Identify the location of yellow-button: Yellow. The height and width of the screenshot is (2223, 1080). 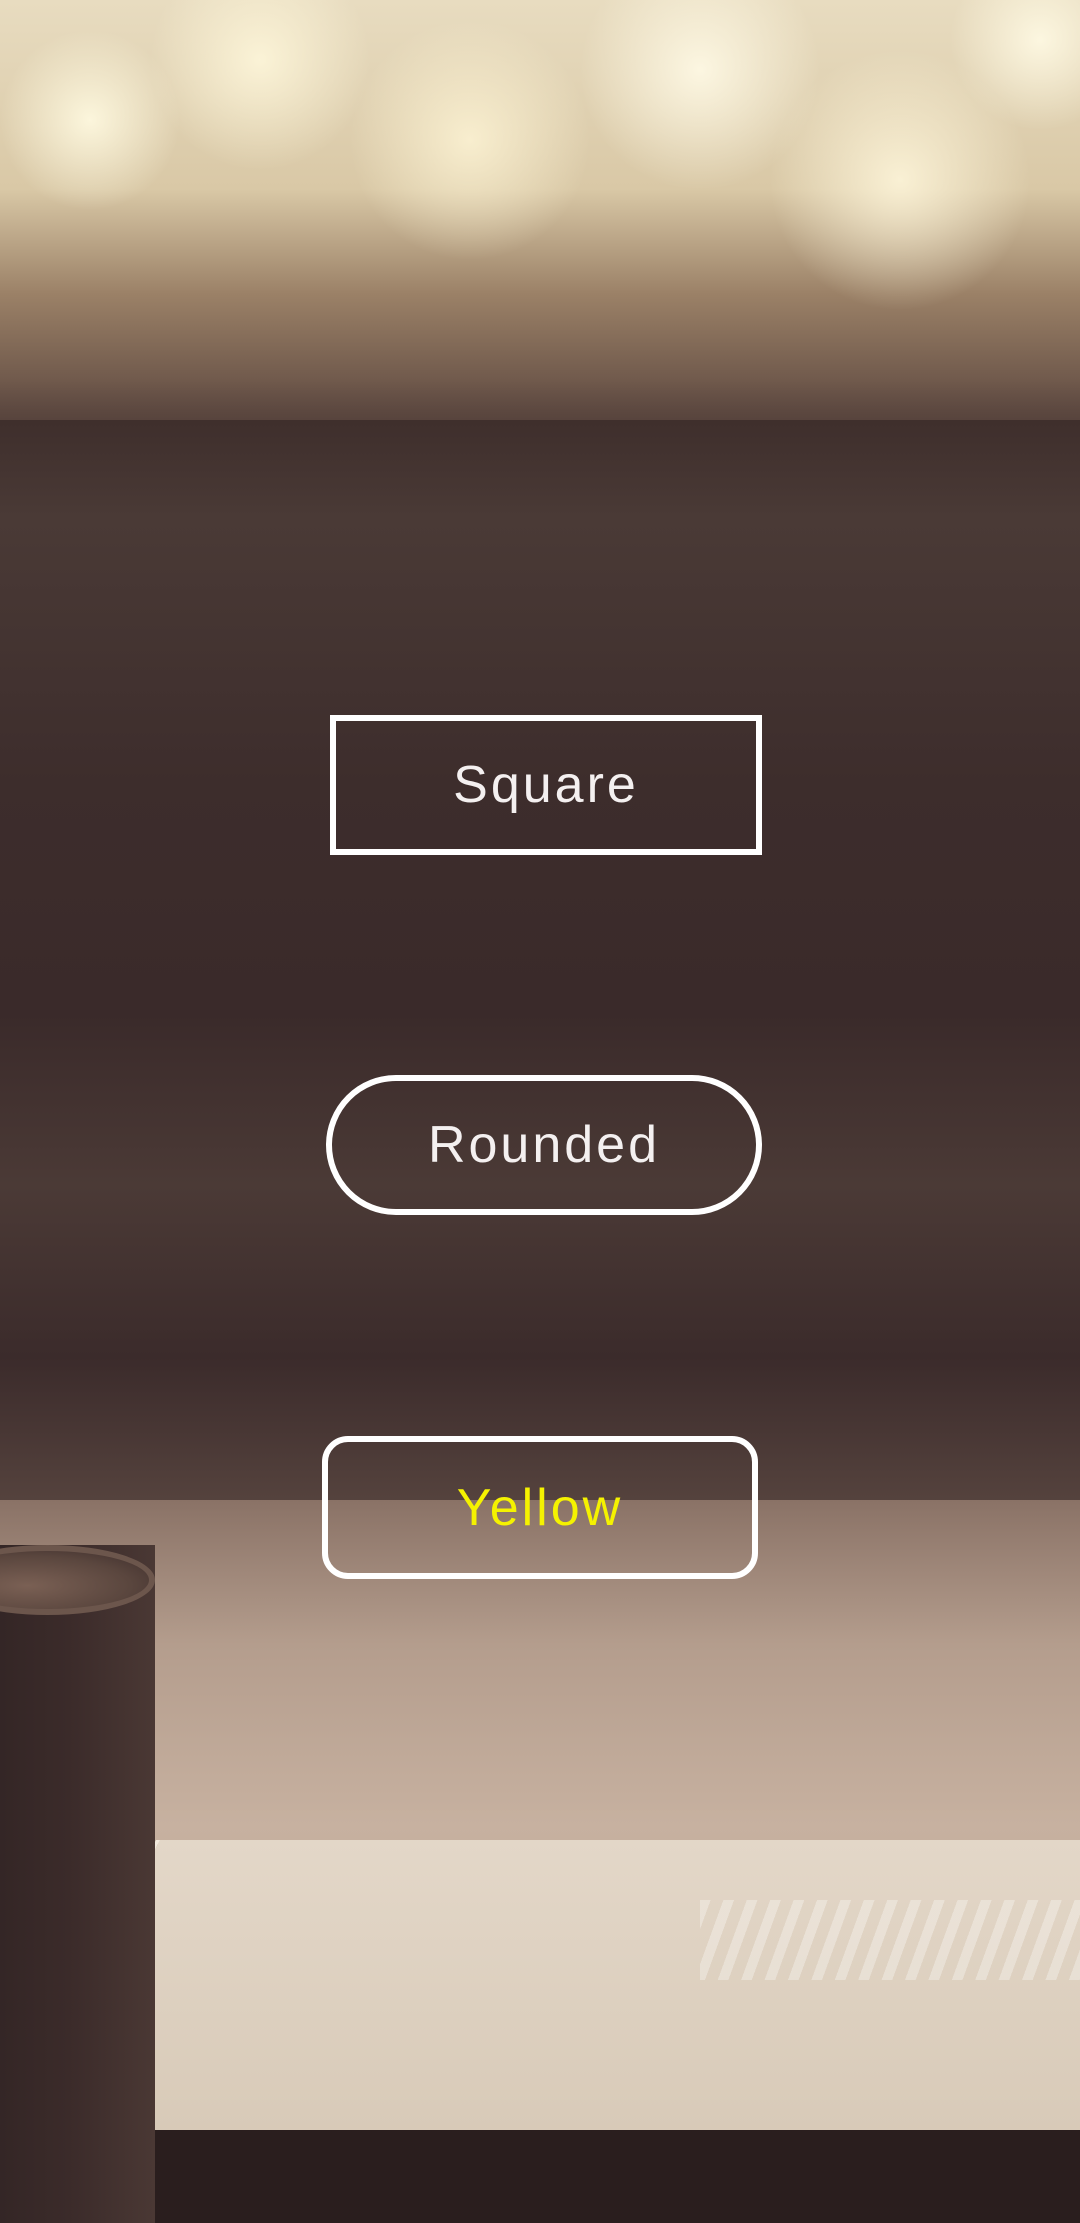
(540, 1507).